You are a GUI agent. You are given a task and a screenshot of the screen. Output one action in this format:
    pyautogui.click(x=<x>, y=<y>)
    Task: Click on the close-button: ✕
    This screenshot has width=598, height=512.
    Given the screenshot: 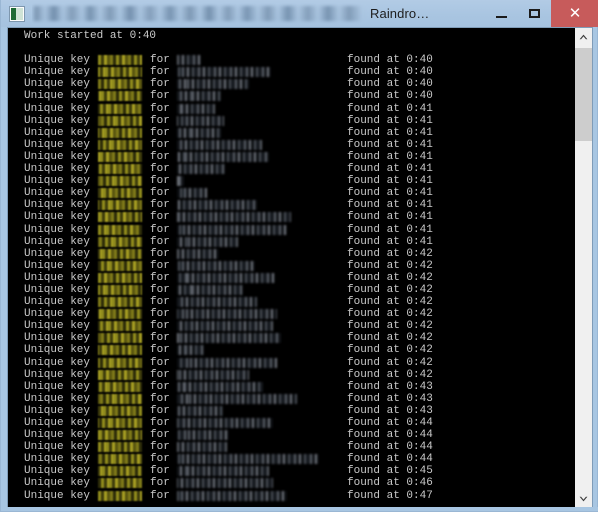 What is the action you would take?
    pyautogui.click(x=574, y=13)
    